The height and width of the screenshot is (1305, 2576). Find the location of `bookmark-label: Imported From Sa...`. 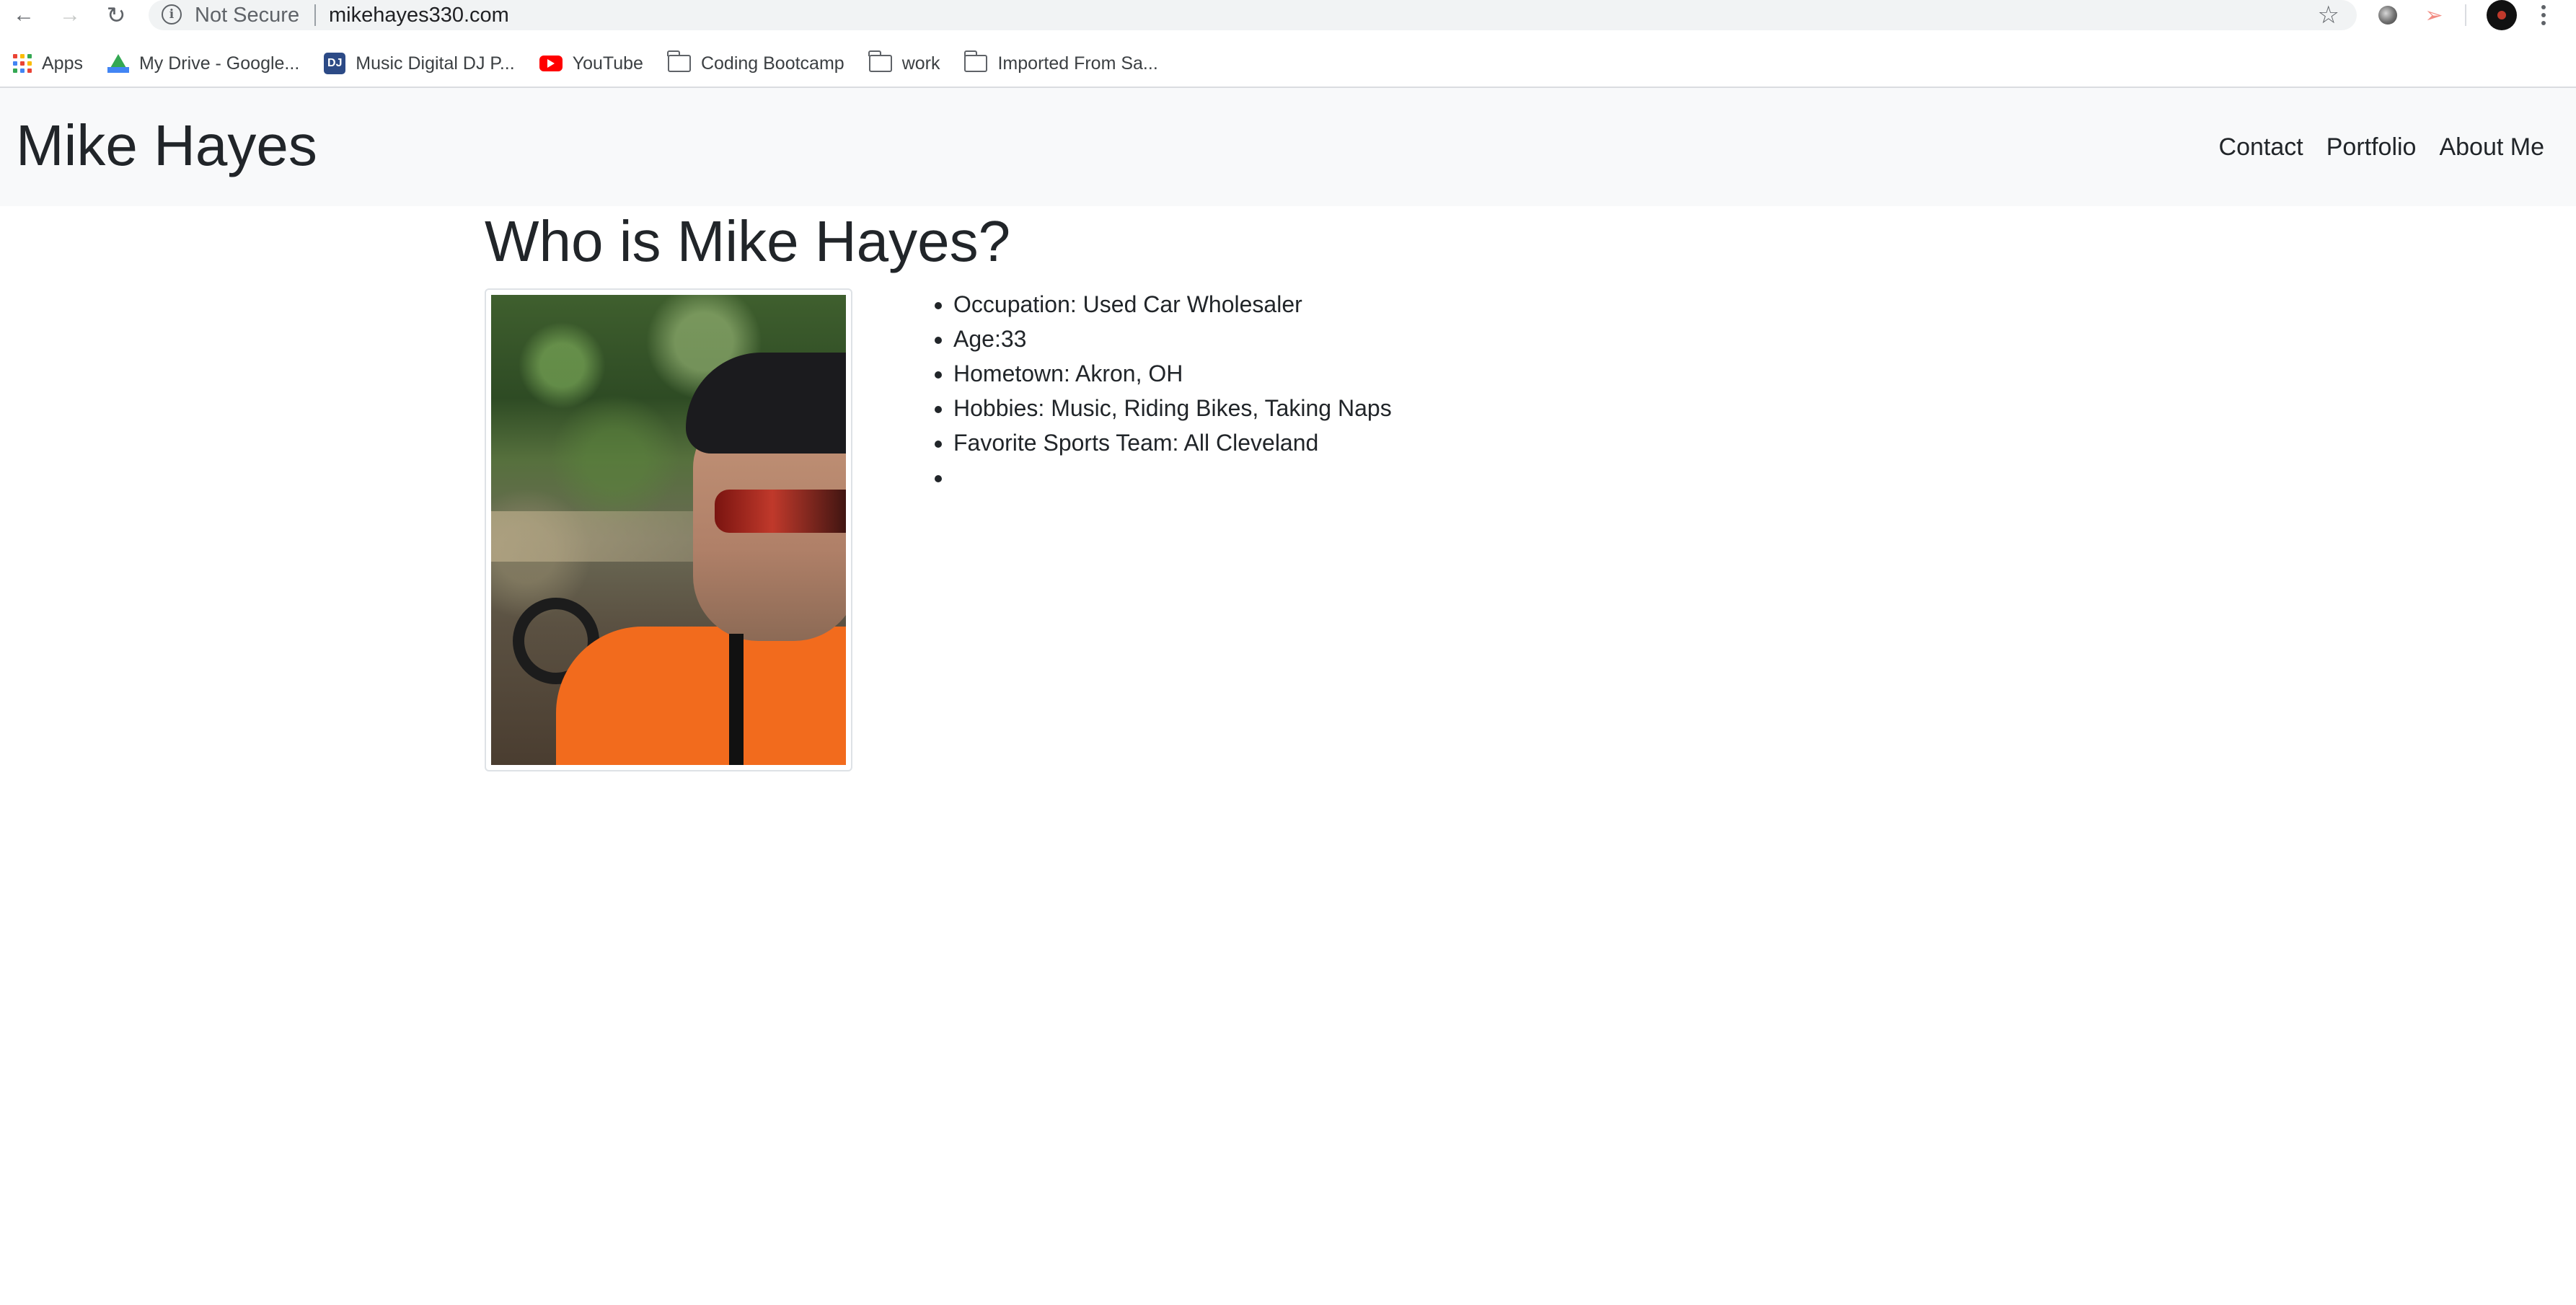

bookmark-label: Imported From Sa... is located at coordinates (1077, 63).